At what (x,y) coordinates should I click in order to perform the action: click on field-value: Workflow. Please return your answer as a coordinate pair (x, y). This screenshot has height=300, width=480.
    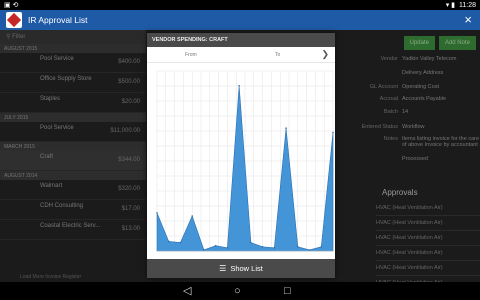
    Looking at the image, I should click on (413, 127).